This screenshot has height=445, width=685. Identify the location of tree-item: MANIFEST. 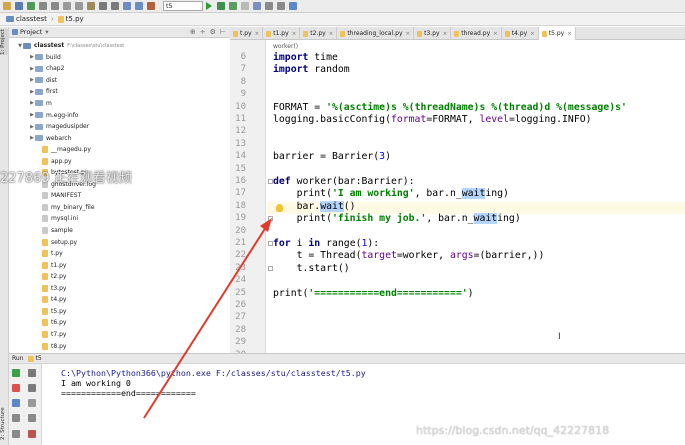
(61, 196).